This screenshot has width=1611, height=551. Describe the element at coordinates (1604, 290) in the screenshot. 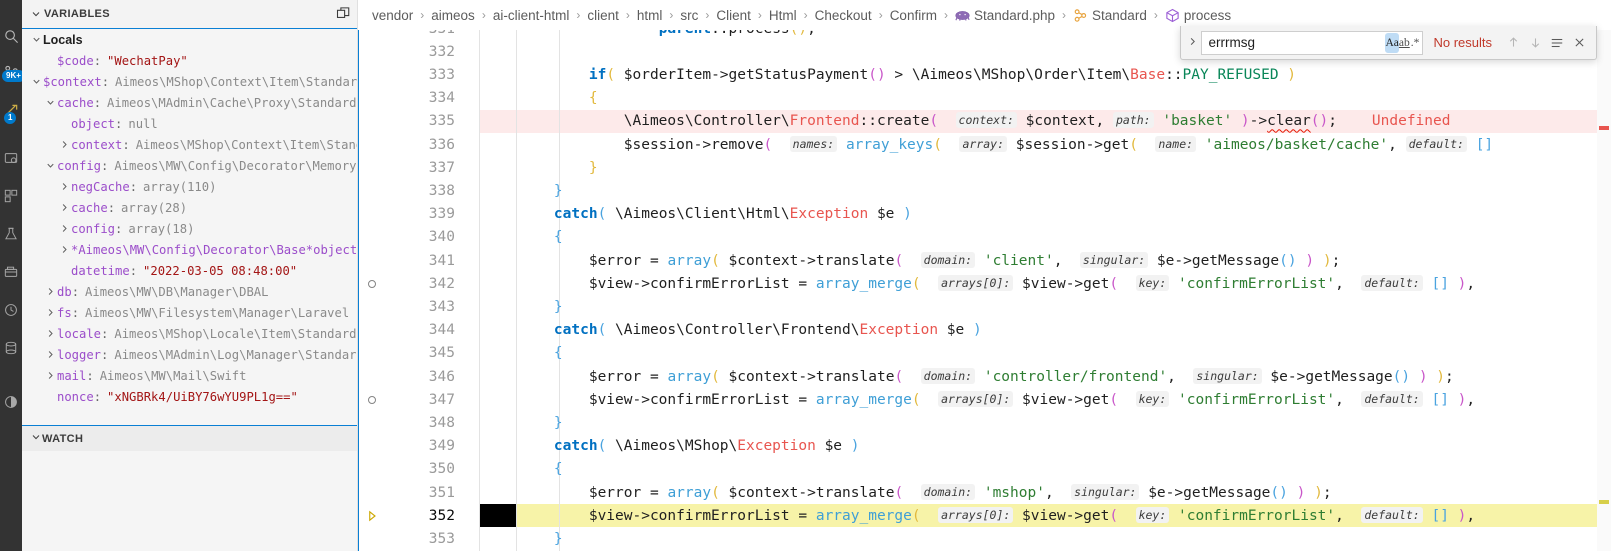

I see `overview-ruler` at that location.